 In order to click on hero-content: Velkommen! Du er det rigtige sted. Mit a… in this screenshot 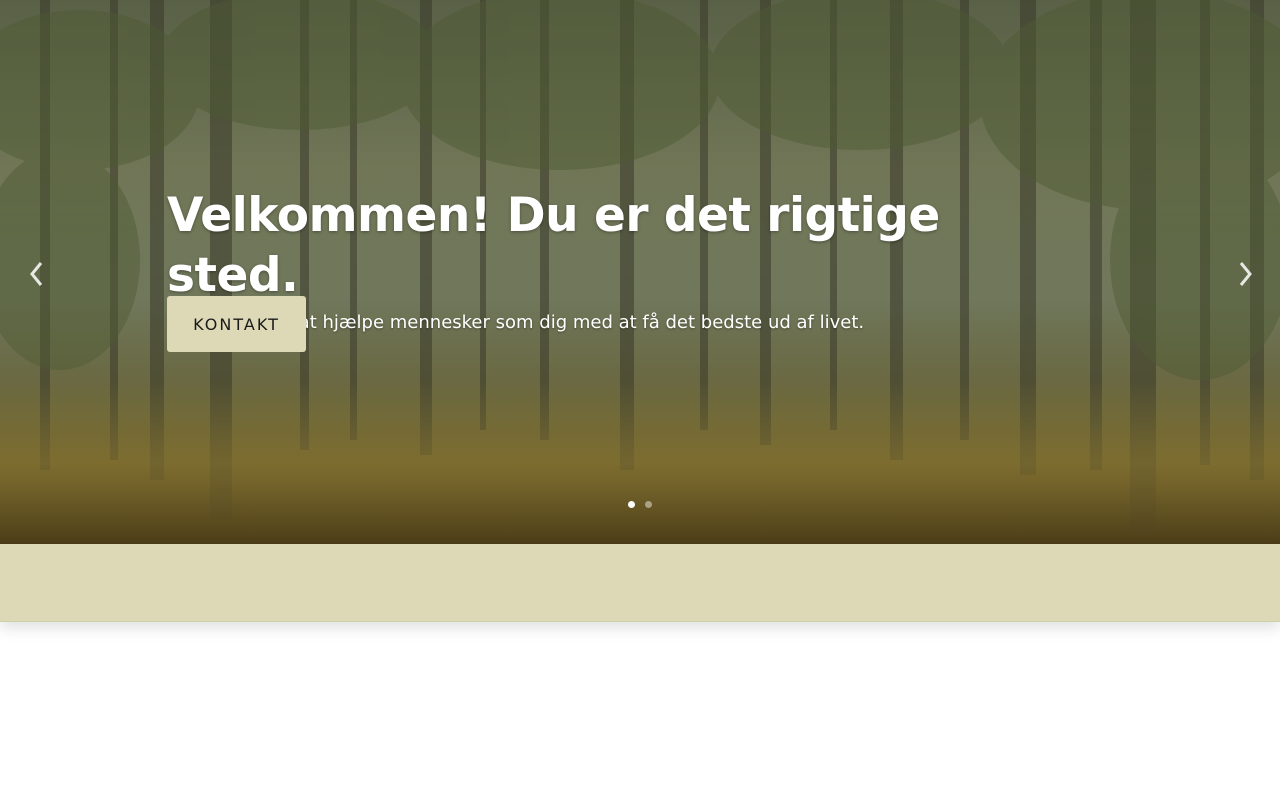, I will do `click(617, 269)`.